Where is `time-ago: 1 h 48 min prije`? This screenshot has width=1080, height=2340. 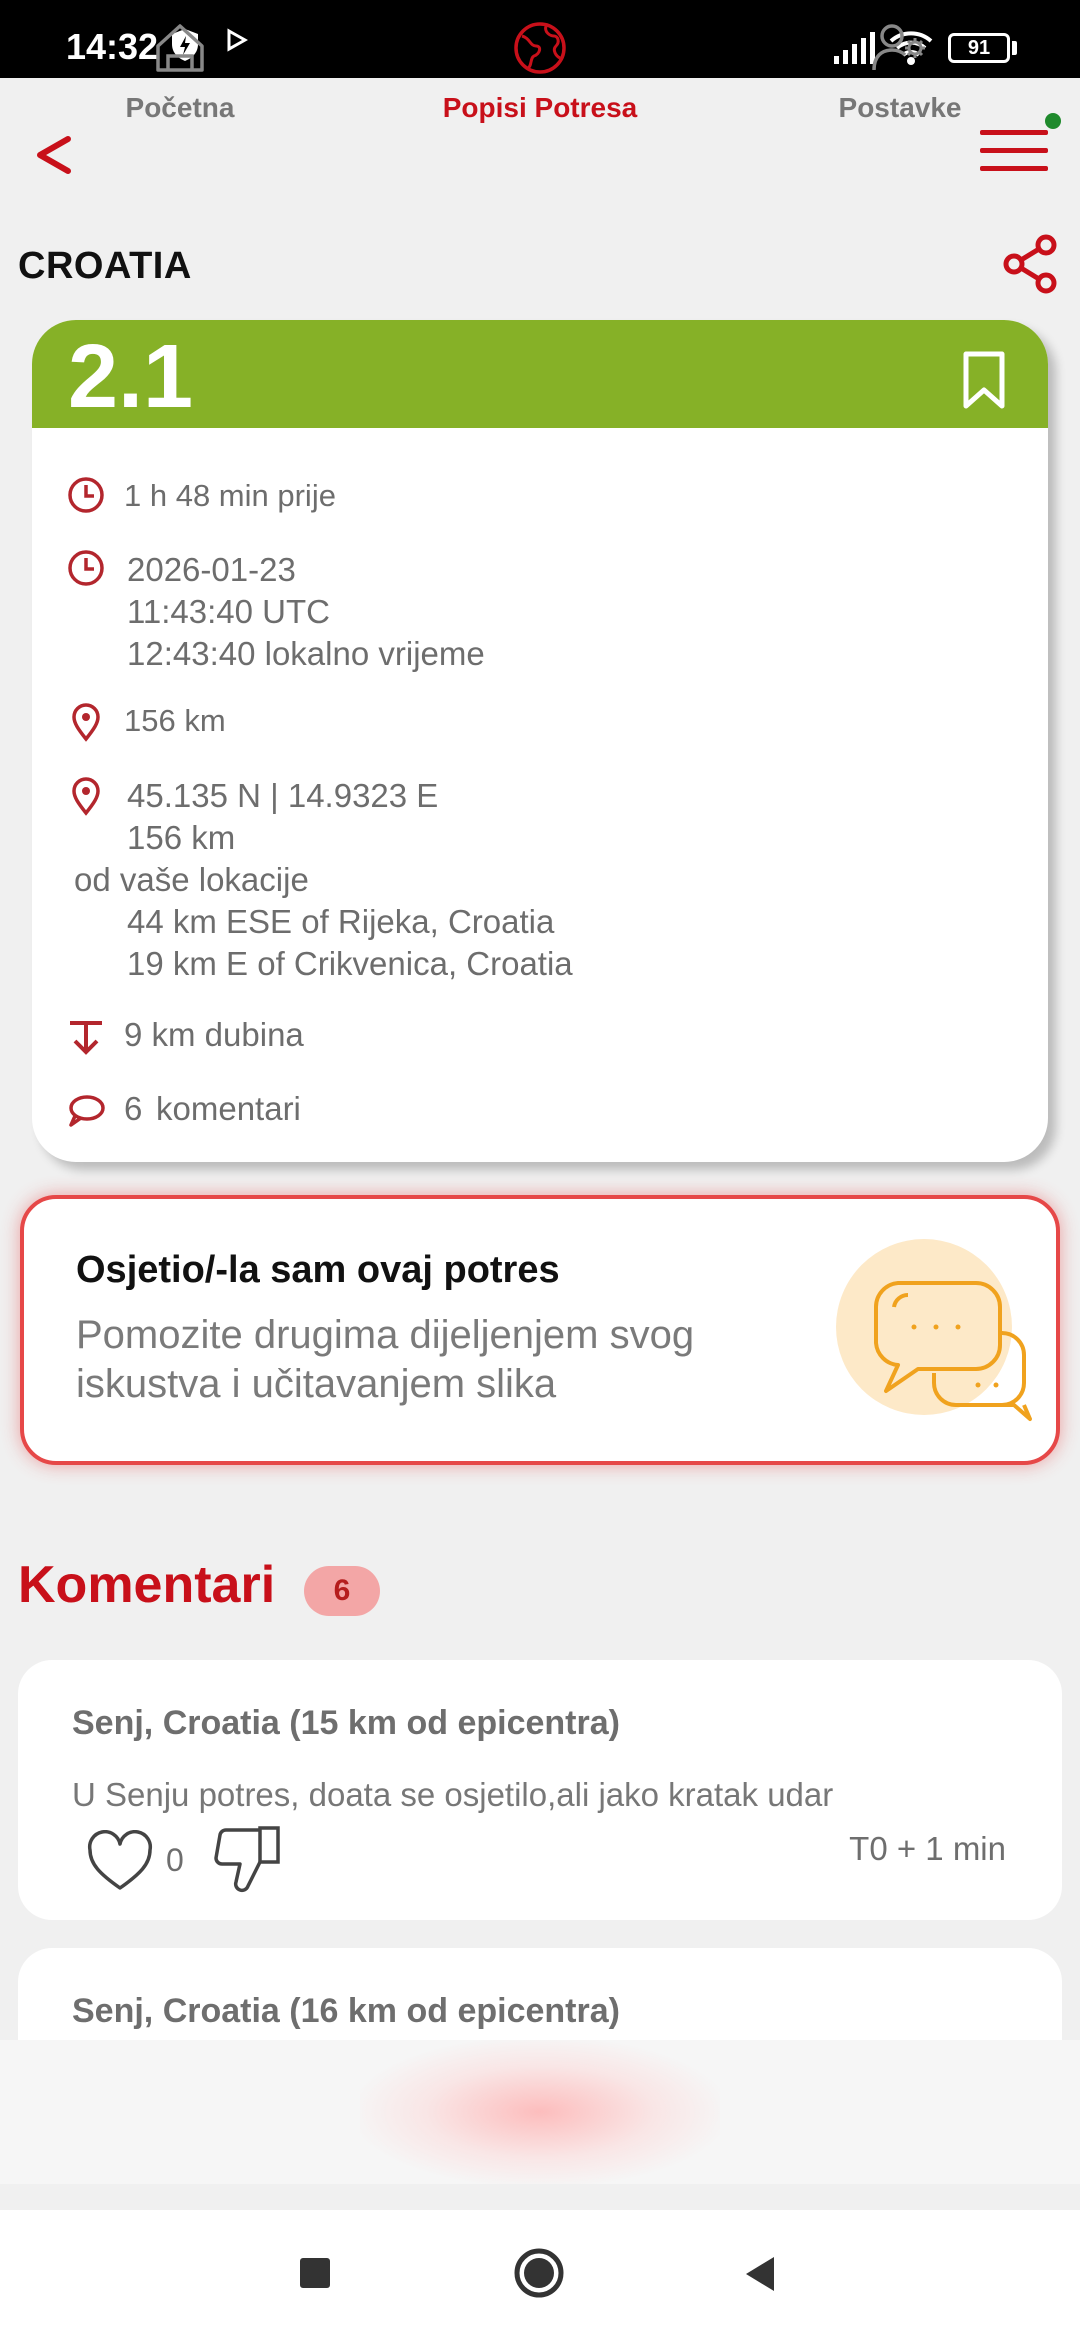
time-ago: 1 h 48 min prije is located at coordinates (230, 495).